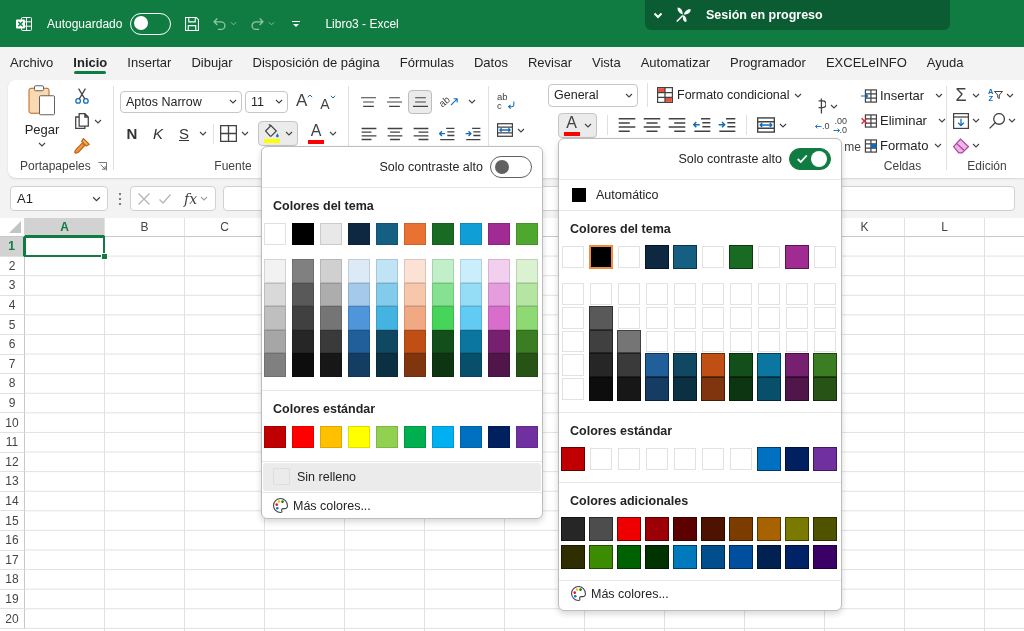 Image resolution: width=1024 pixels, height=631 pixels. I want to click on fill-down-icon, so click(961, 120).